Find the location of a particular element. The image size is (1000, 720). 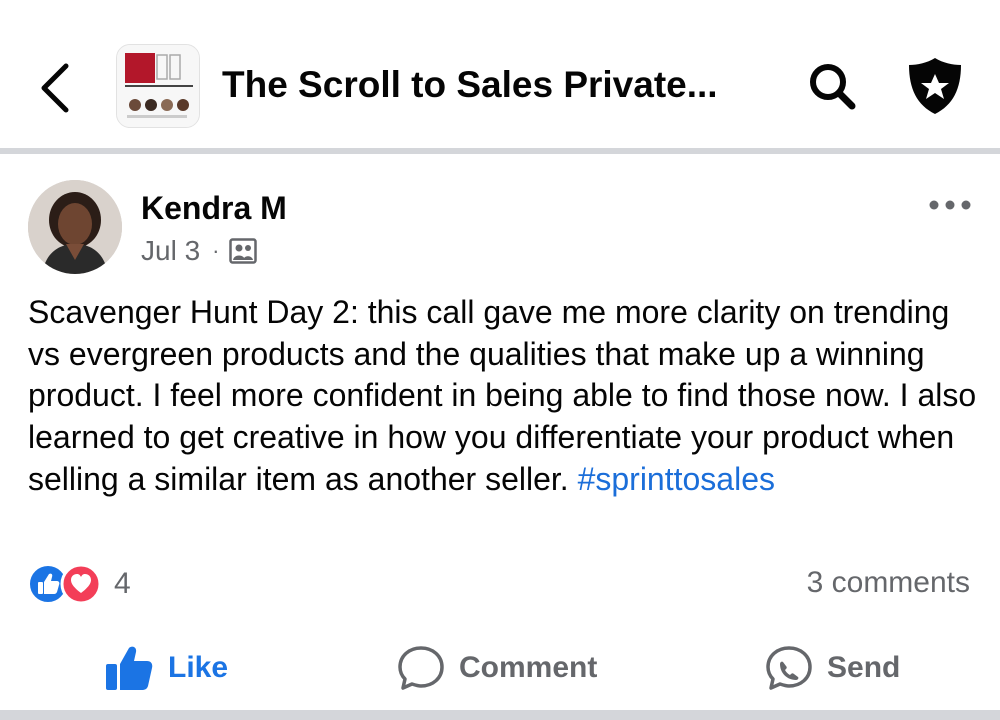

more-horizontal-icon is located at coordinates (950, 205).